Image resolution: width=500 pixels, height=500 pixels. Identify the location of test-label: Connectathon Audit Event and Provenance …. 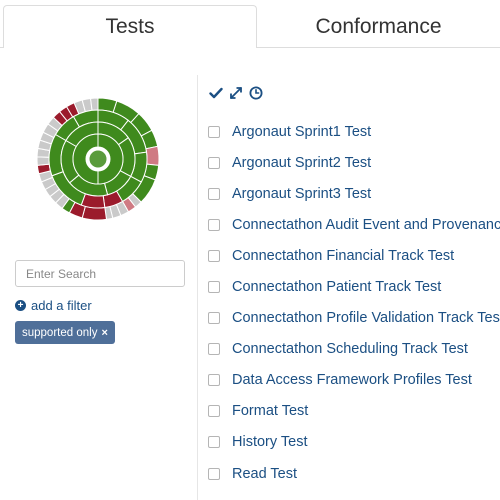
(366, 225).